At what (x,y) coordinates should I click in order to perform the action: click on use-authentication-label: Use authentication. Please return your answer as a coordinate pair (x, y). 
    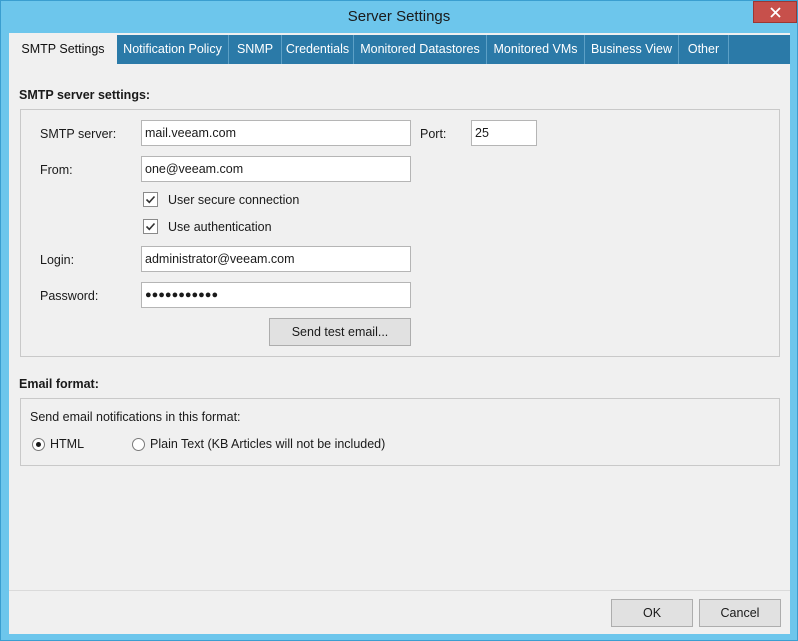
    Looking at the image, I should click on (220, 227).